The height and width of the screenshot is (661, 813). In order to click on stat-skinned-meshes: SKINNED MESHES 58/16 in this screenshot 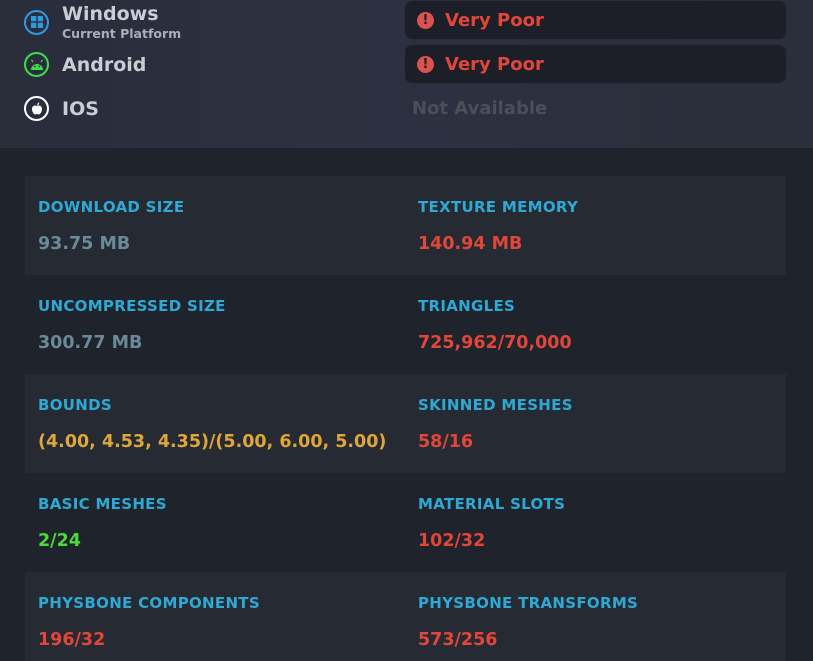, I will do `click(495, 424)`.